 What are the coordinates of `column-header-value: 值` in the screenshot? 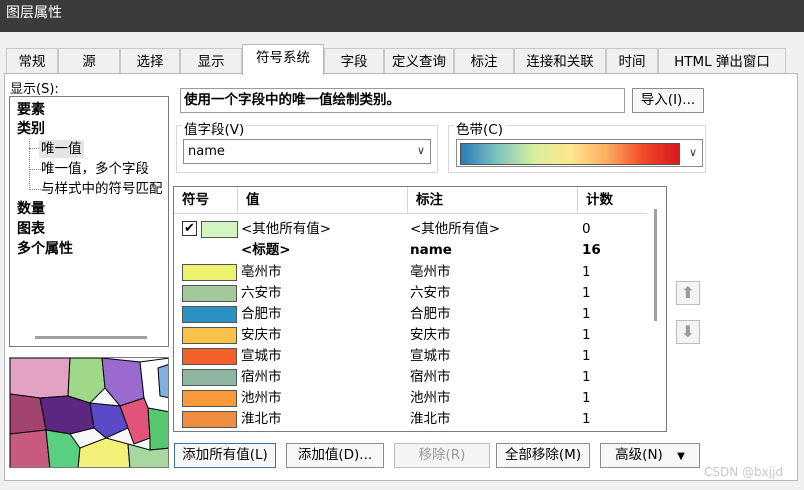 It's located at (323, 200).